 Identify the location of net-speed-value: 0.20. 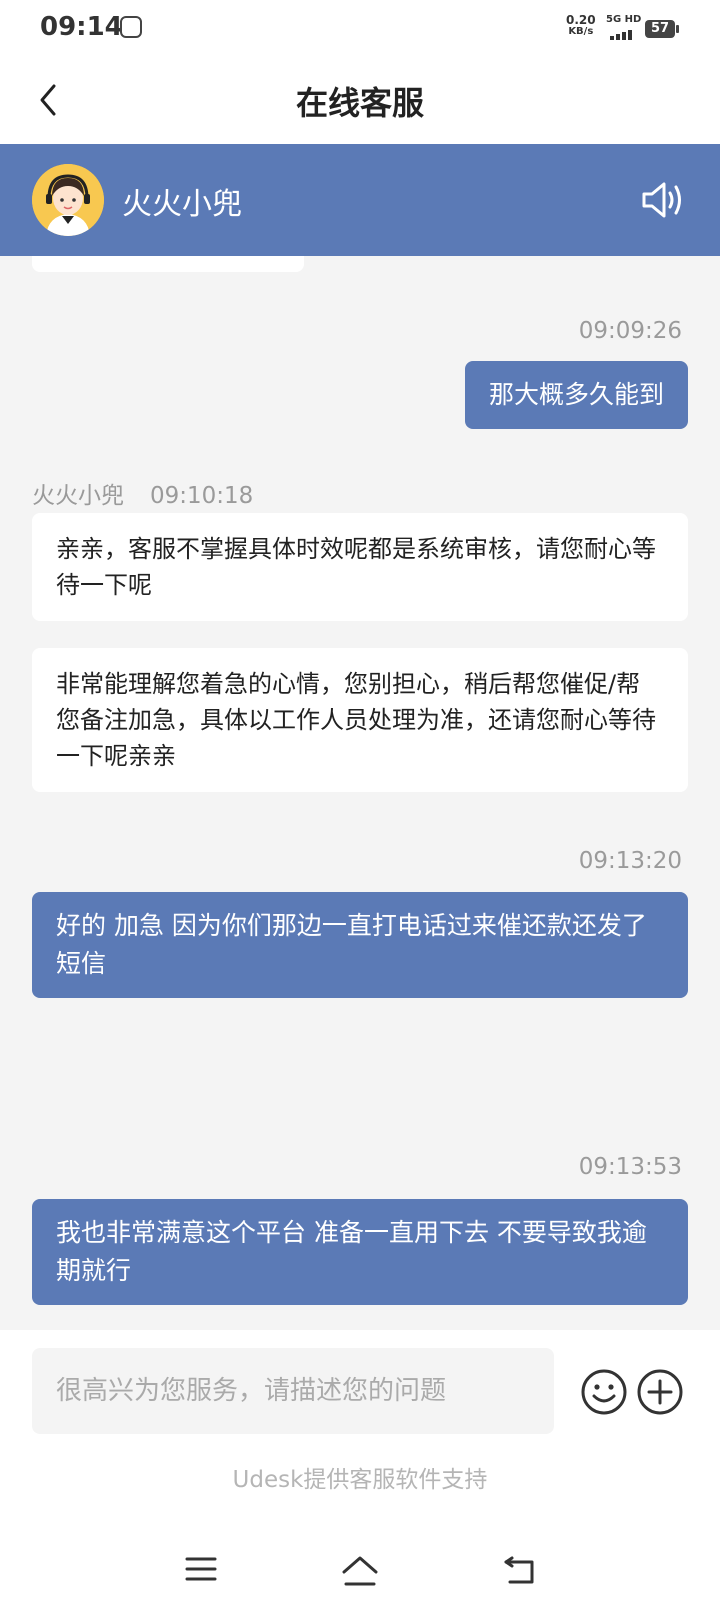
(581, 20).